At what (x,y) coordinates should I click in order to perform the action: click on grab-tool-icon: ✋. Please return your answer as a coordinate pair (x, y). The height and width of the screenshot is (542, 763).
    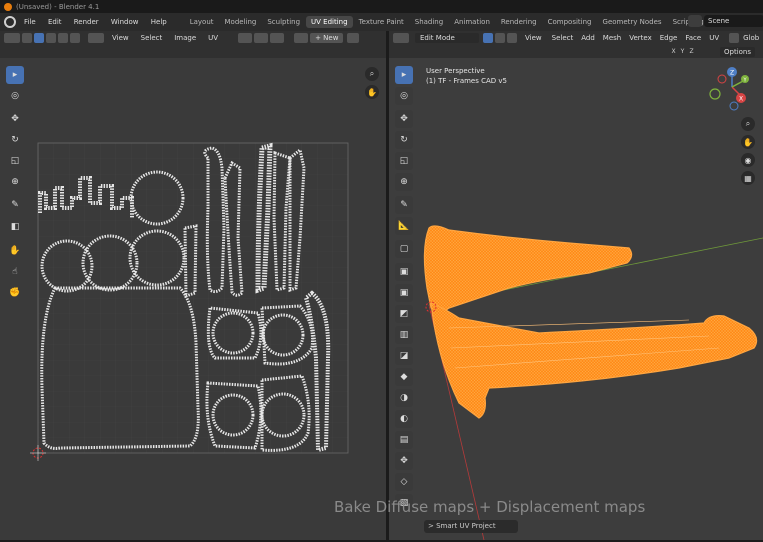
    Looking at the image, I should click on (15, 251).